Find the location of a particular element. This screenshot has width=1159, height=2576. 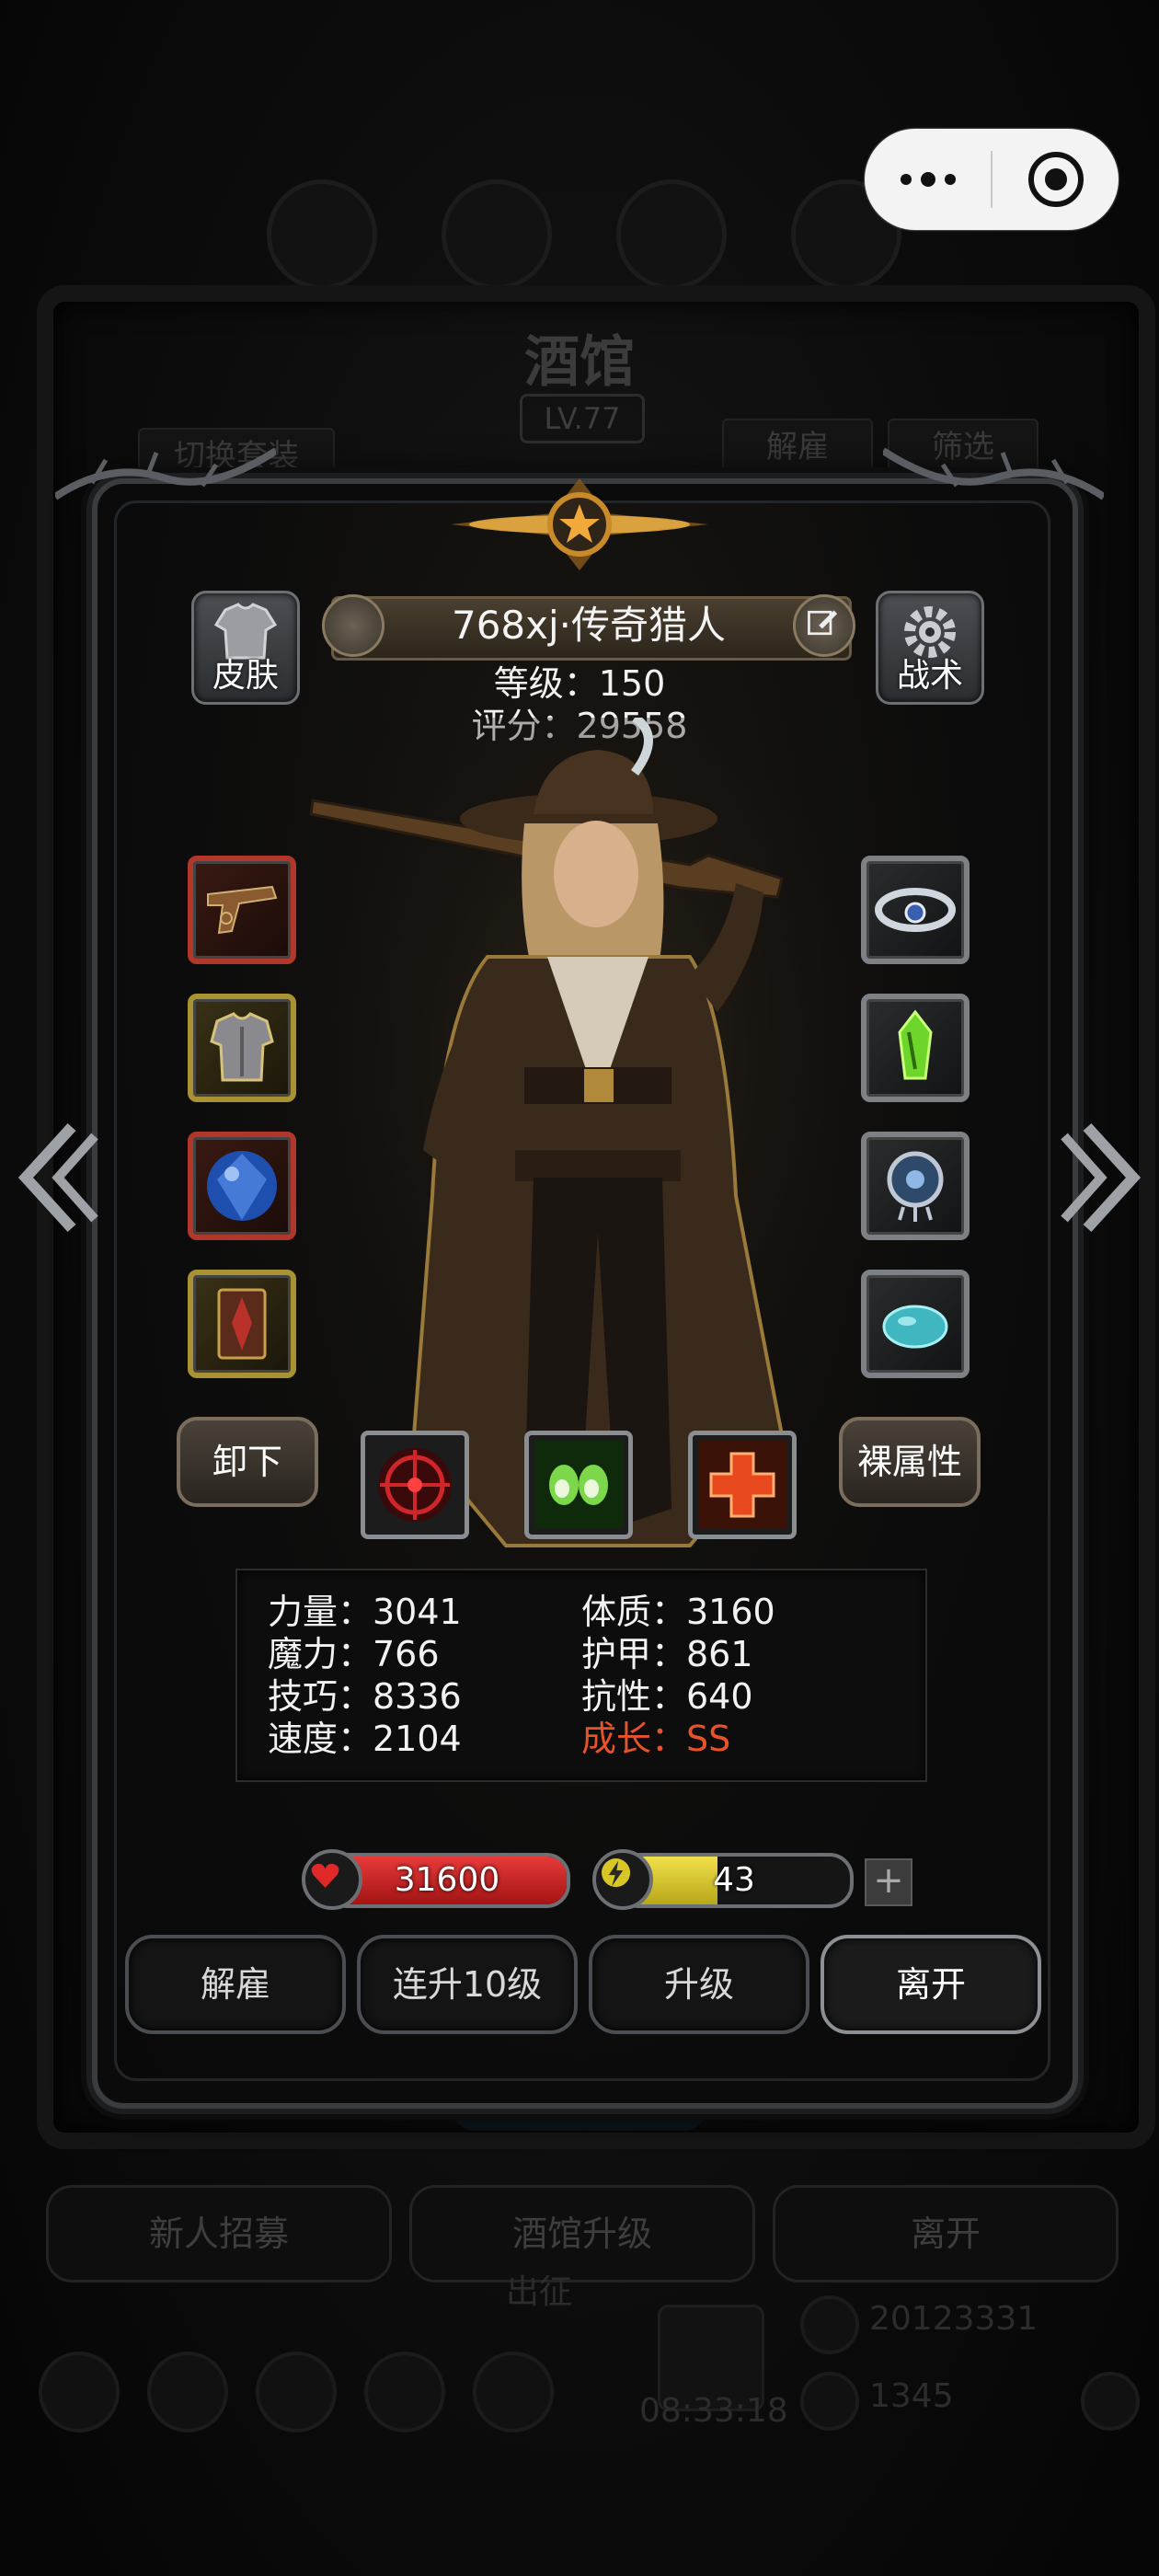

amulet-slot is located at coordinates (915, 1186).